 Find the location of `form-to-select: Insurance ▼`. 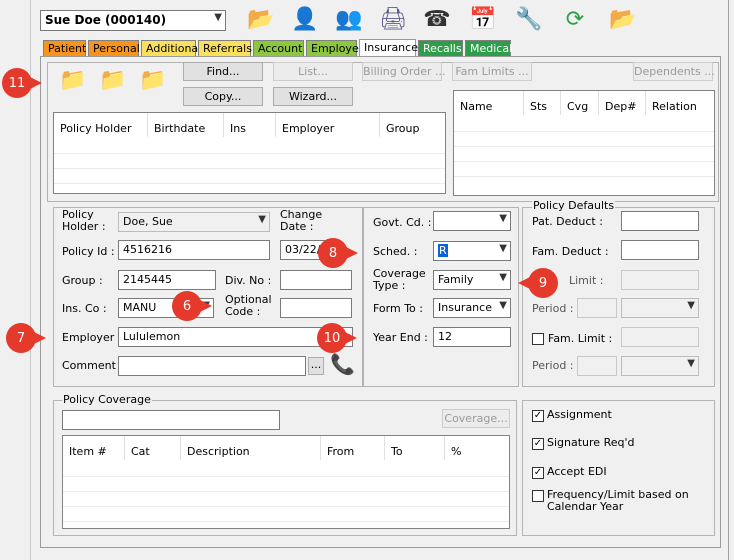

form-to-select: Insurance ▼ is located at coordinates (472, 308).